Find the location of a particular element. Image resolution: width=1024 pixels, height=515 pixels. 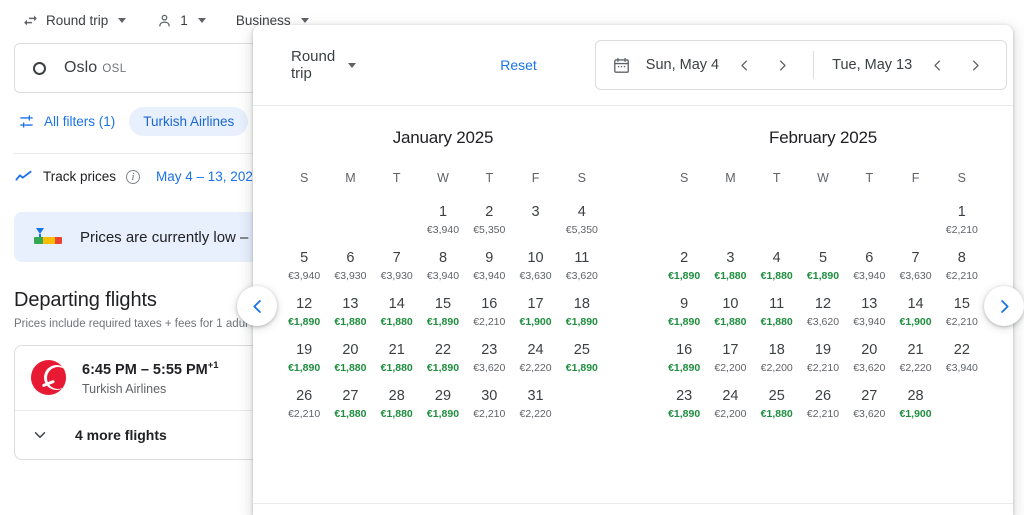

calendar-day-cell: 11 €1,880 is located at coordinates (777, 316).